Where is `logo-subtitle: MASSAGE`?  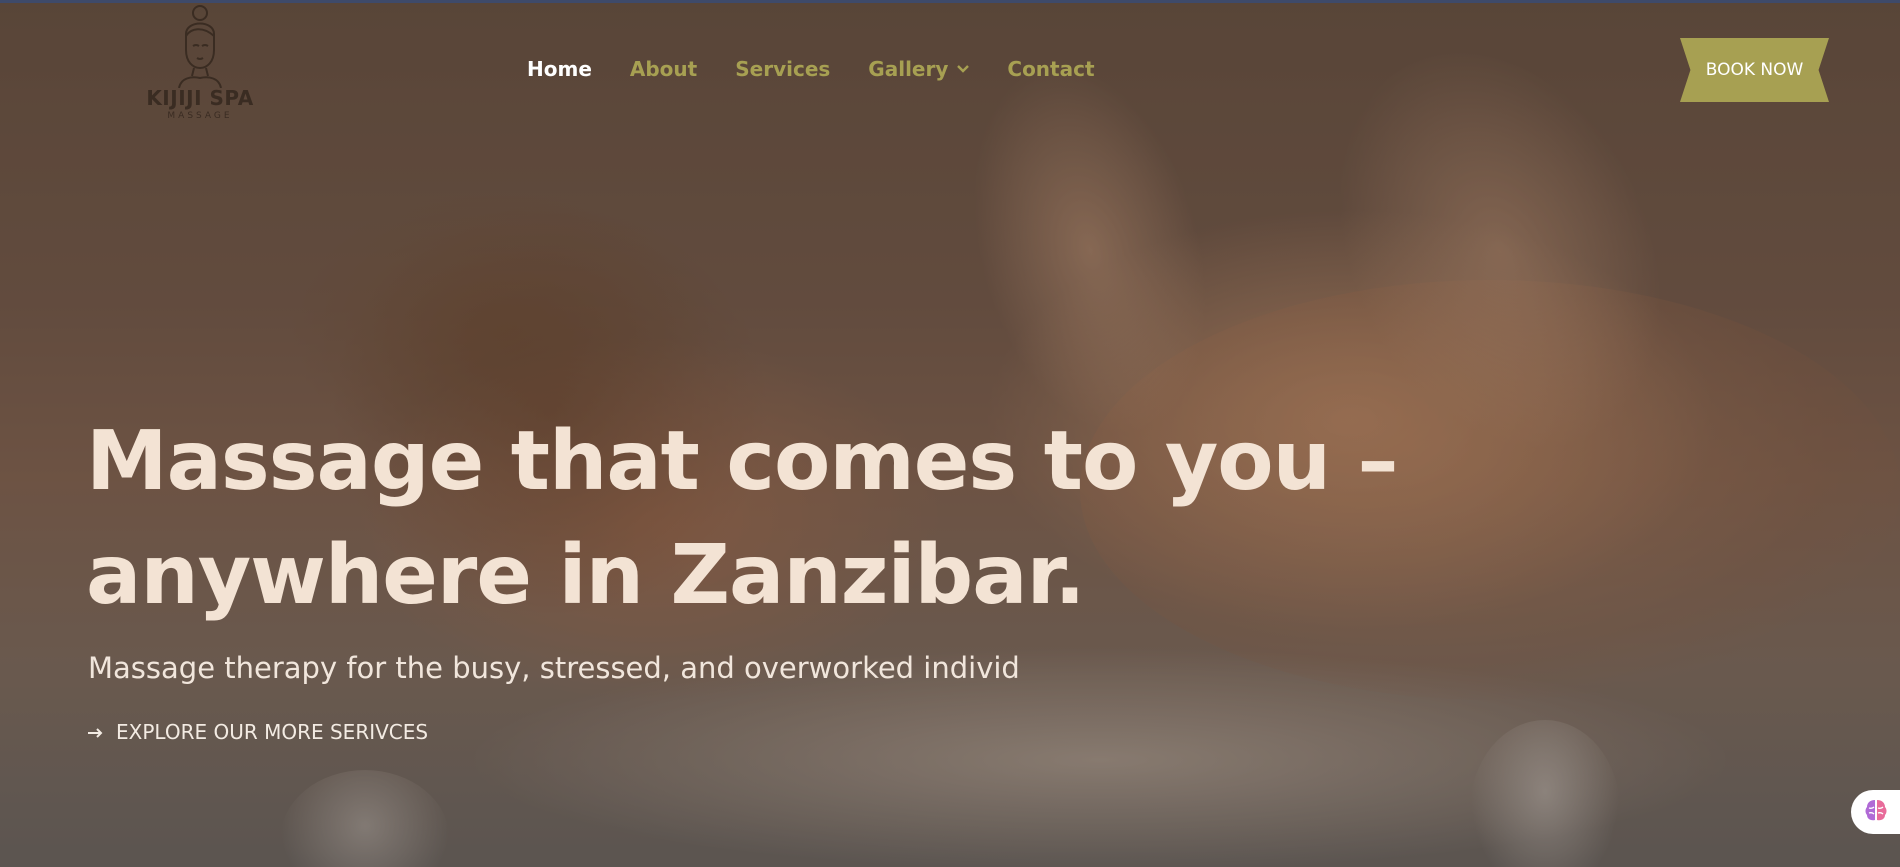 logo-subtitle: MASSAGE is located at coordinates (200, 116).